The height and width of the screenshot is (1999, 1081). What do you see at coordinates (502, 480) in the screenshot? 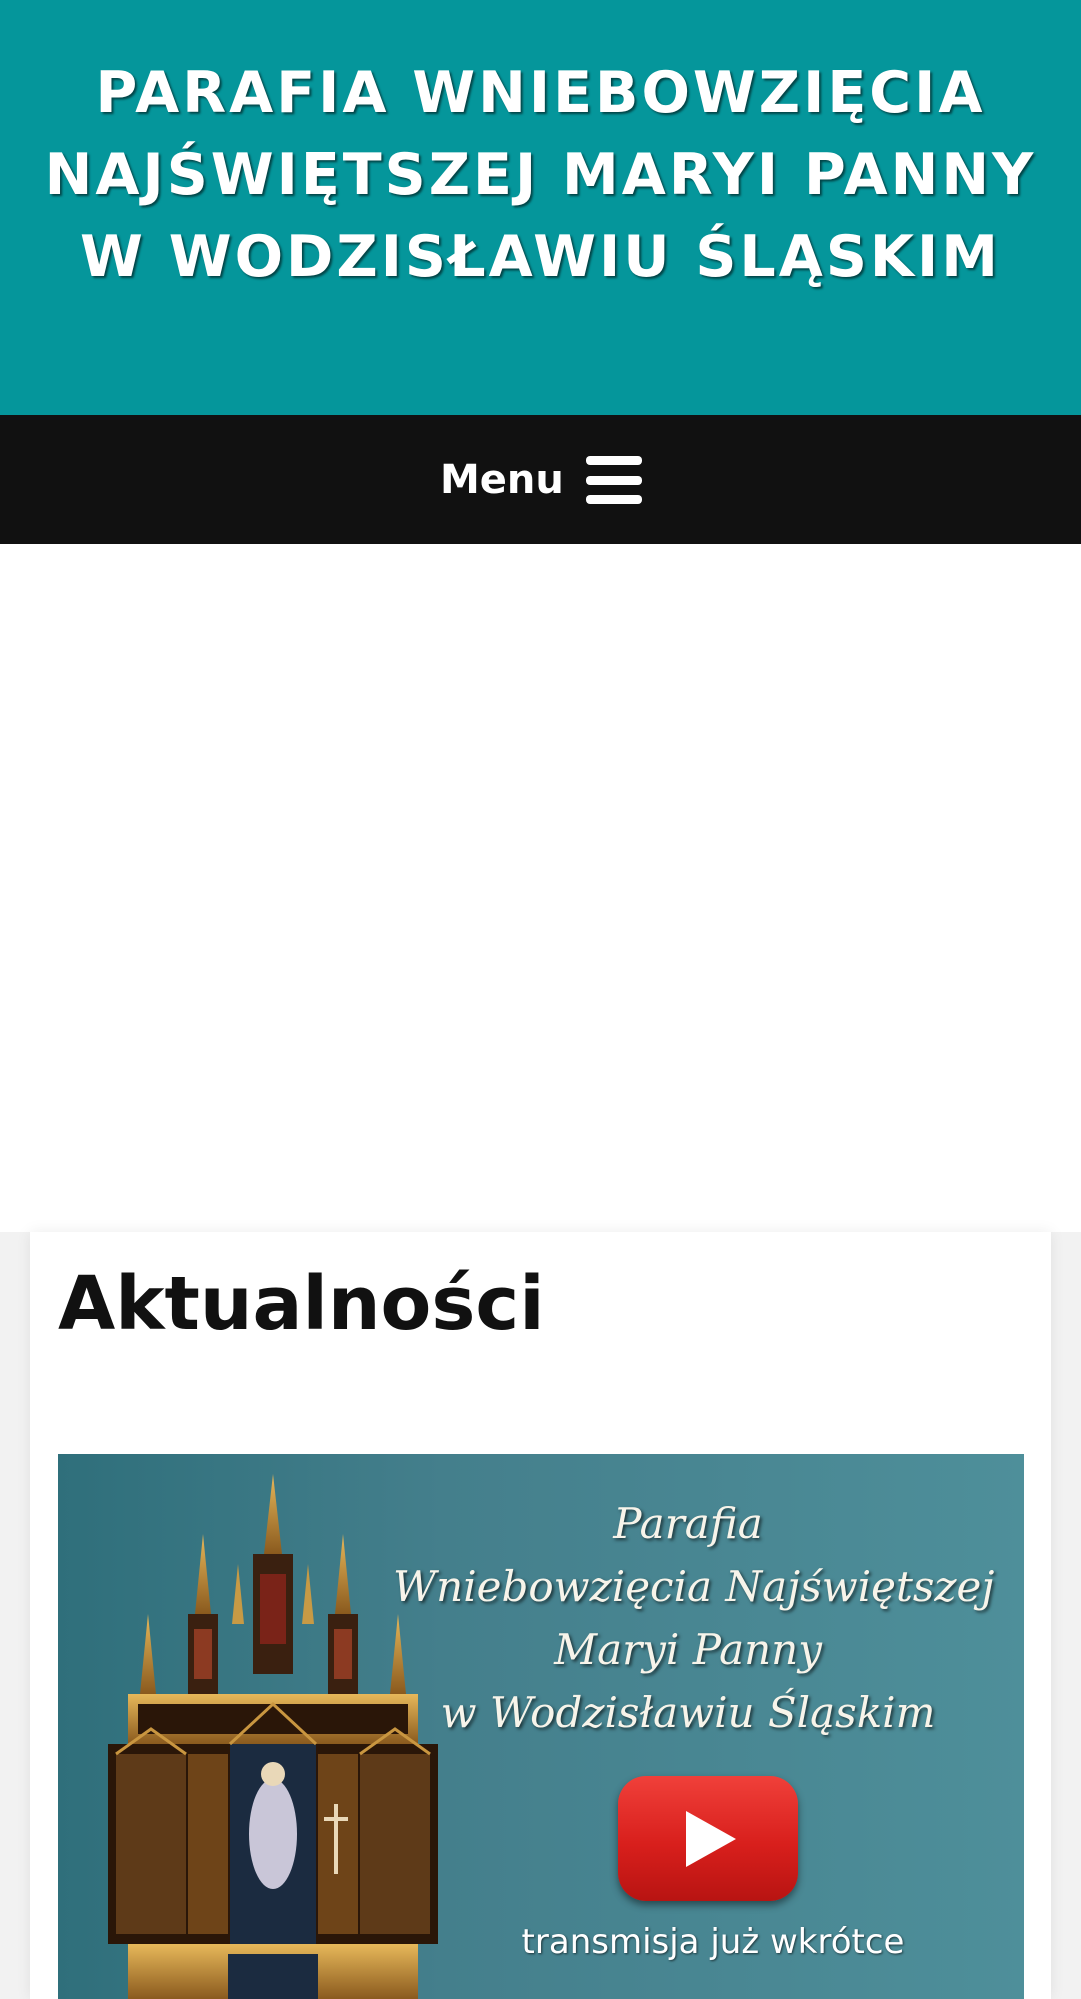
I see `menu-label: Menu` at bounding box center [502, 480].